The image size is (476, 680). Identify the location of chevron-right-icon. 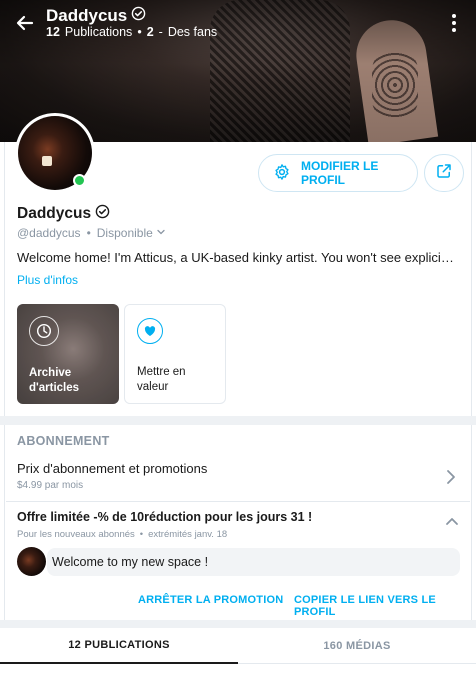
(451, 477).